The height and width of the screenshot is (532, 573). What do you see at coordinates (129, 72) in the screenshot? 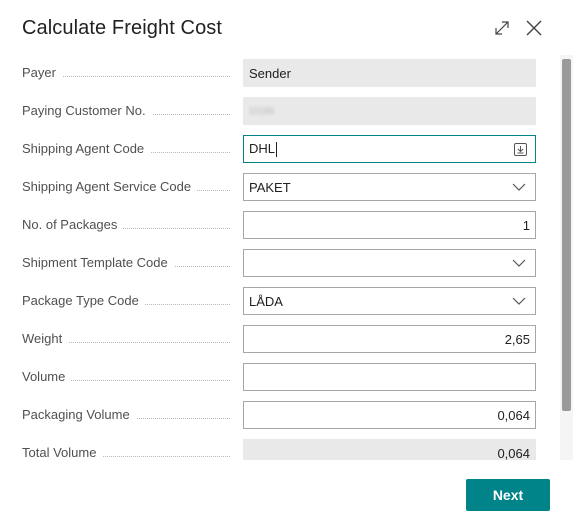
I see `payer-label: Payer` at bounding box center [129, 72].